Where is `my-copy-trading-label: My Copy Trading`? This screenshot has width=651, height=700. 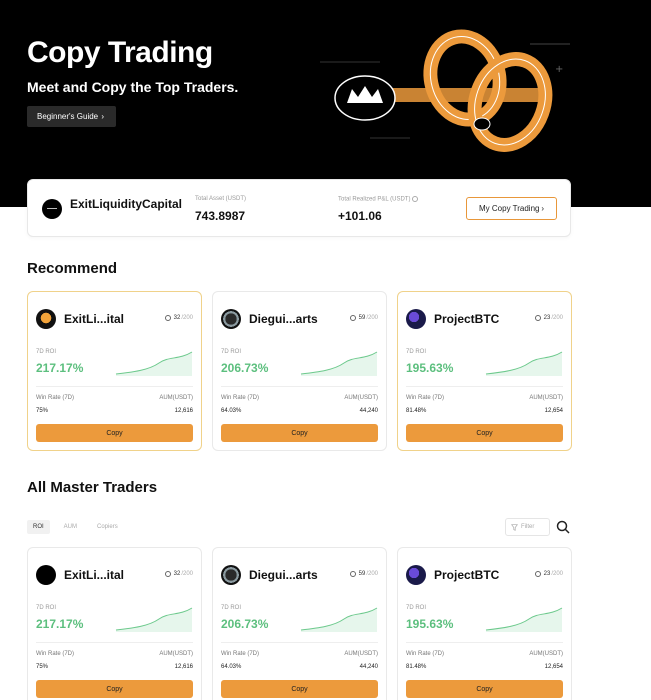
my-copy-trading-label: My Copy Trading is located at coordinates (509, 208).